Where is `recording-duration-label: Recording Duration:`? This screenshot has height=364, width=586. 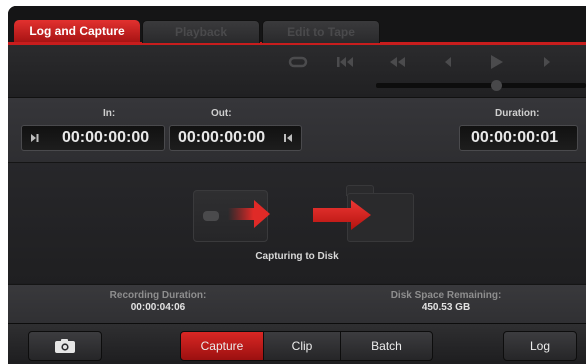 recording-duration-label: Recording Duration: is located at coordinates (158, 295).